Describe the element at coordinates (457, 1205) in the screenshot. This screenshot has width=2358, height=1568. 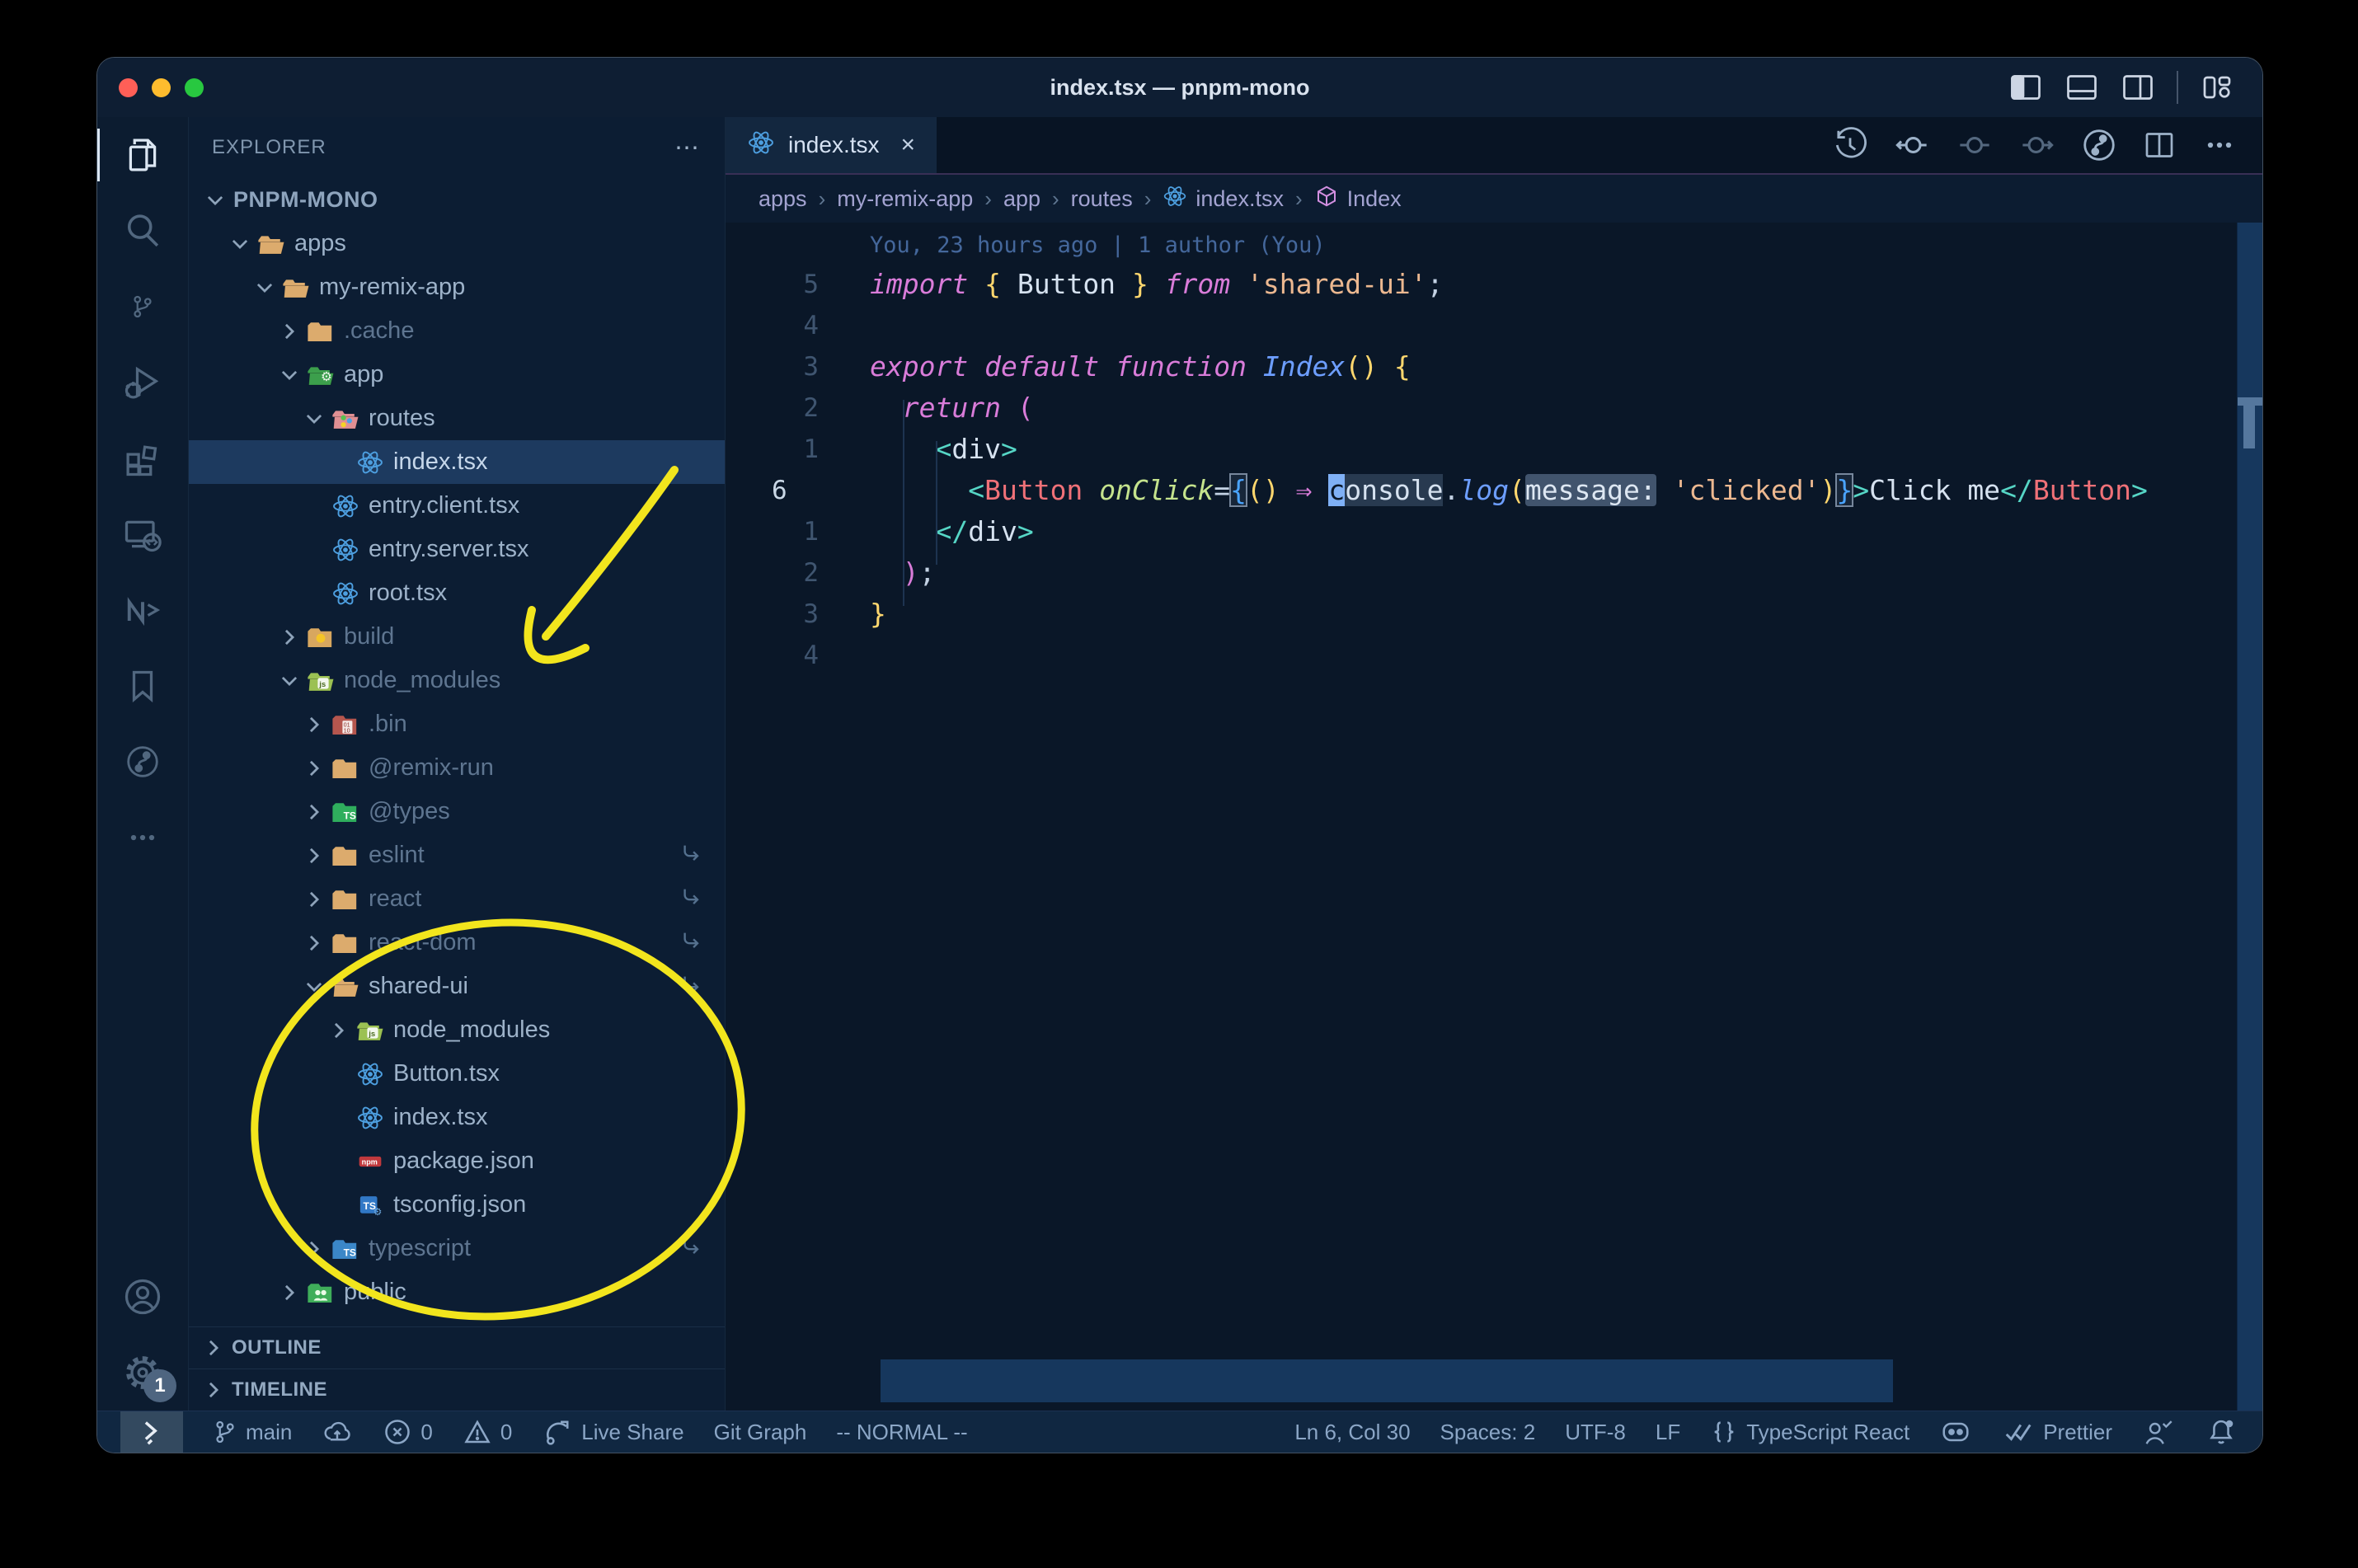
I see `tree-item-tsconfig.json: TS ⚙ tsconfig.json` at that location.